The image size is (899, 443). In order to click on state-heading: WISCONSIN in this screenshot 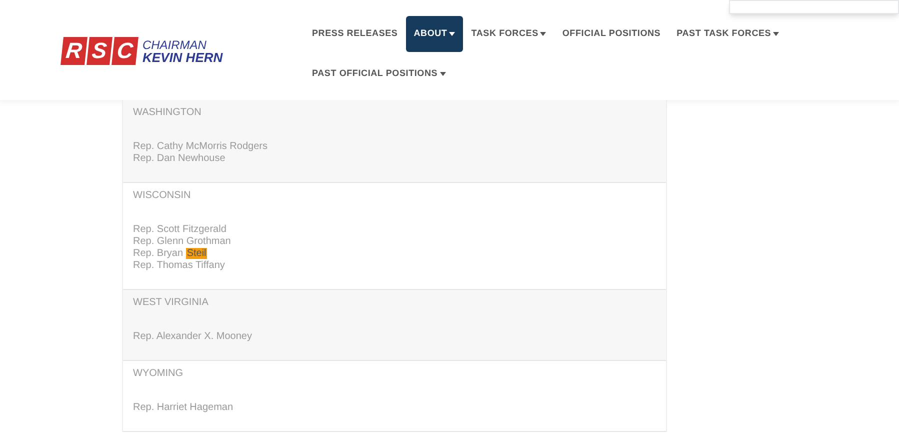, I will do `click(162, 196)`.